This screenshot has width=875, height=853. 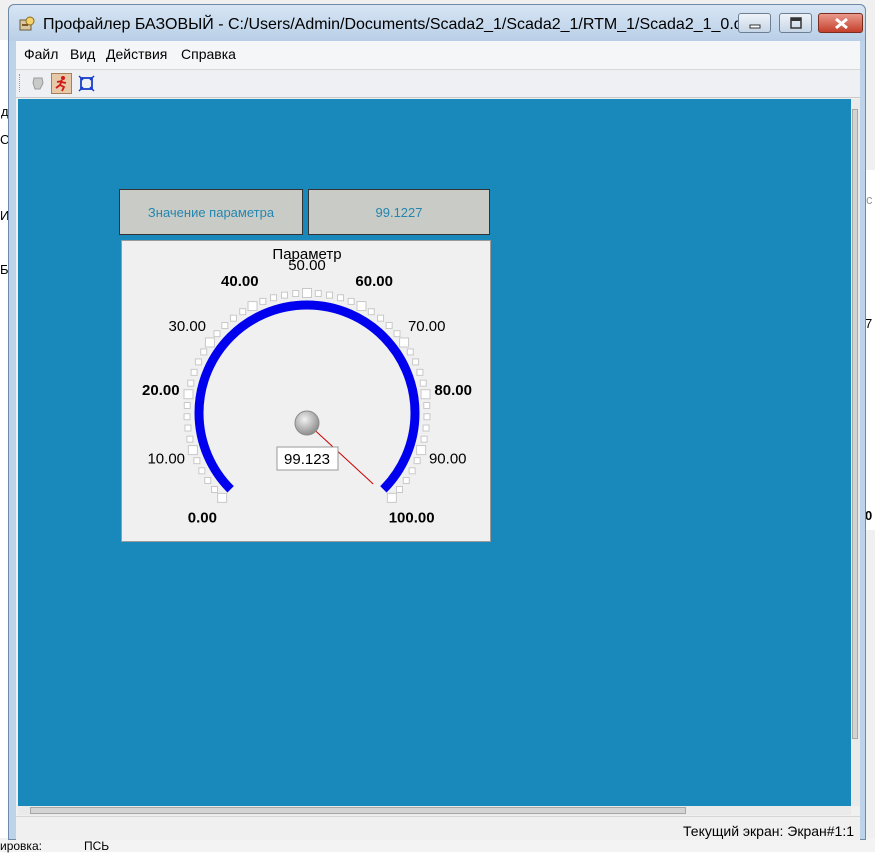 I want to click on gauge-tick-label: 0.00, so click(x=202, y=518).